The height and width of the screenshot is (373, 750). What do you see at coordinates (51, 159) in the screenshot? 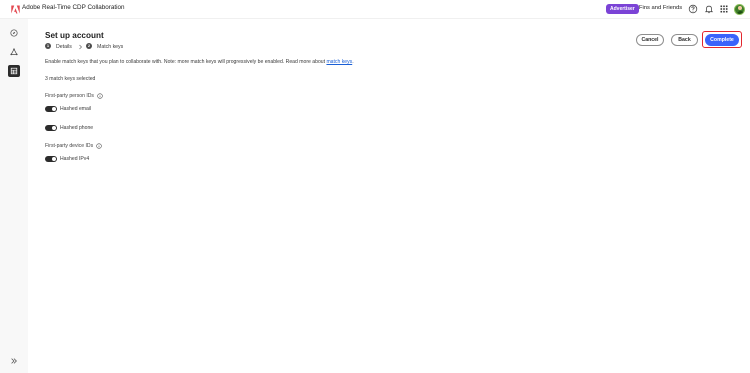
I see `hashed-ipv4-toggle` at bounding box center [51, 159].